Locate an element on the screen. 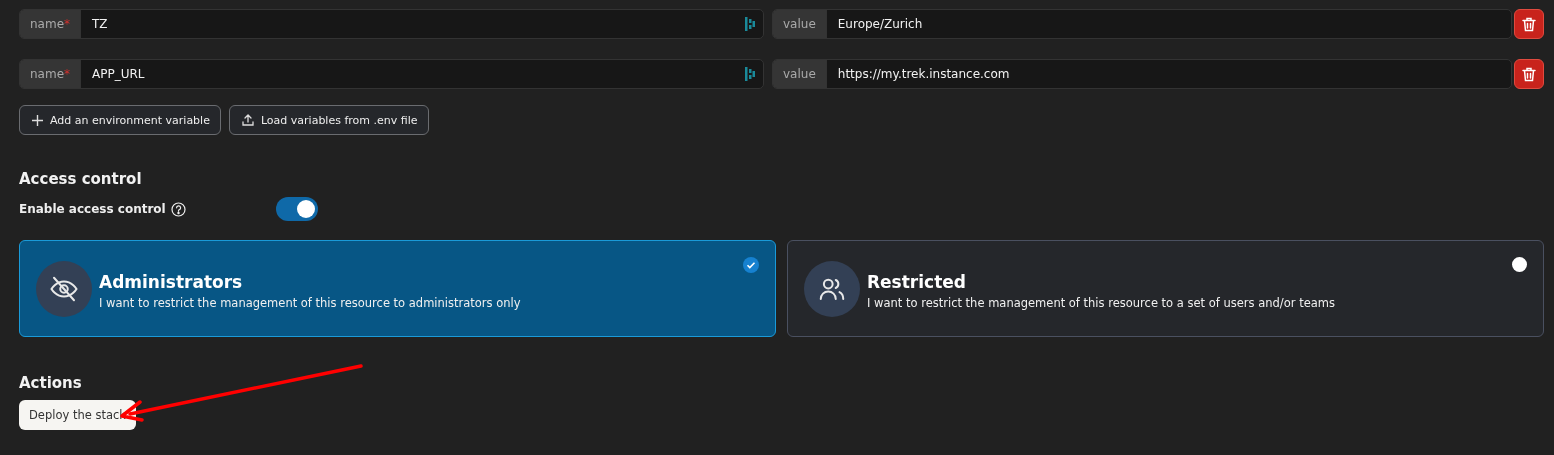  option-description: I want to restrict the management of this resource to a set of users and/or teams is located at coordinates (1101, 302).